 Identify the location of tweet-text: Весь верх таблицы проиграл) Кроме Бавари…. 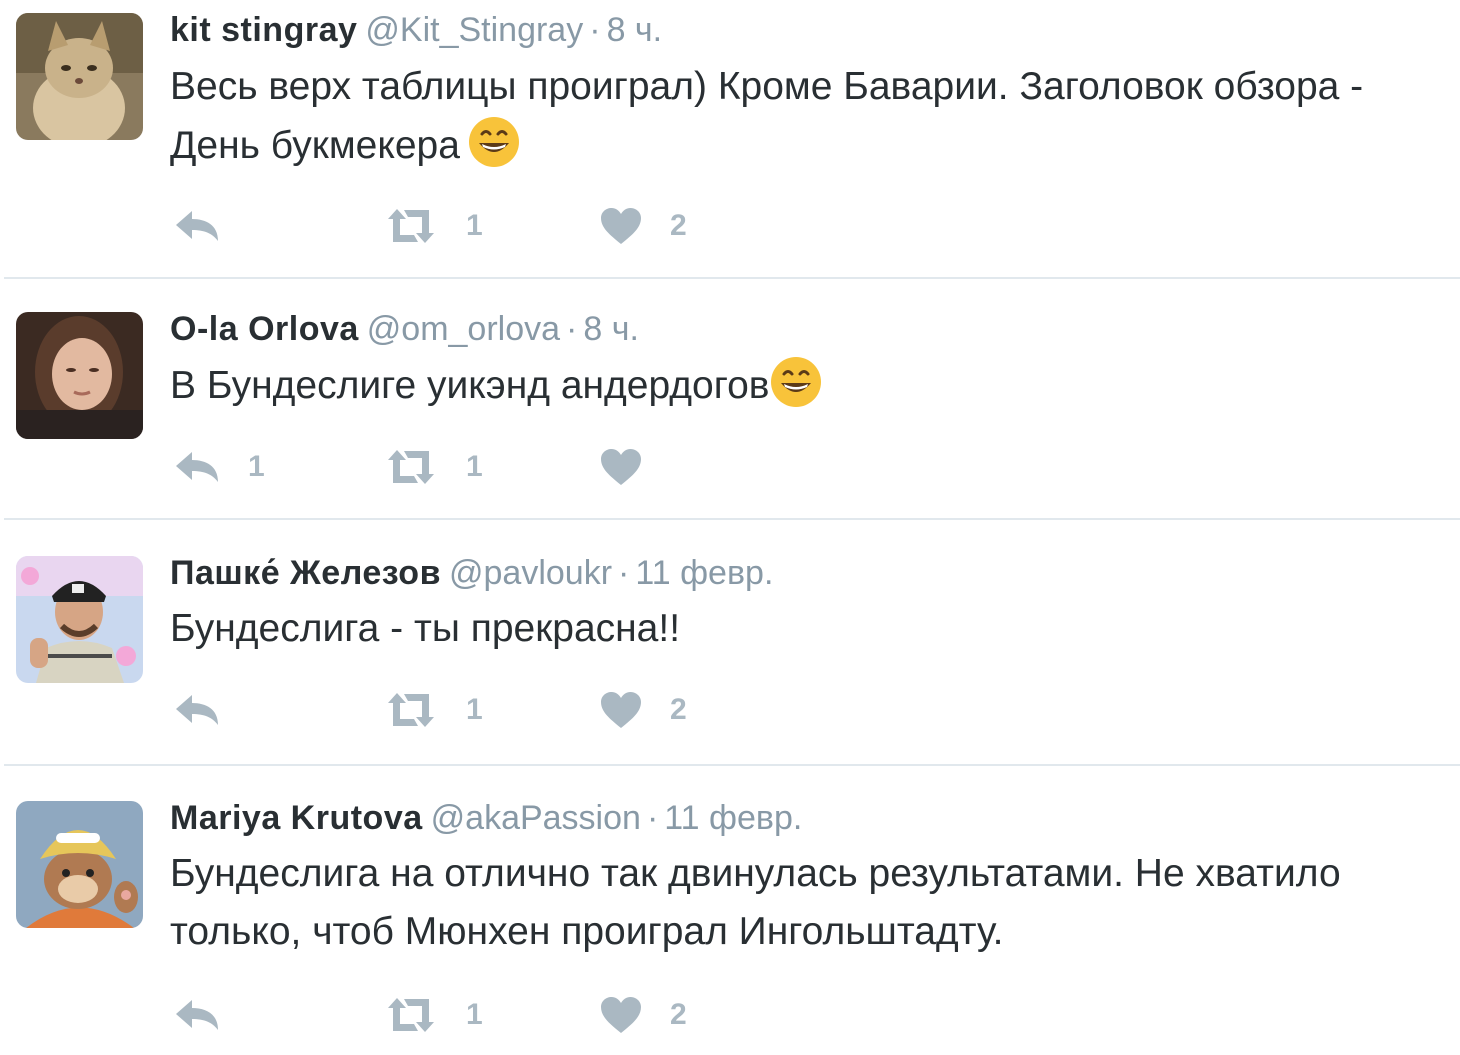
(767, 116).